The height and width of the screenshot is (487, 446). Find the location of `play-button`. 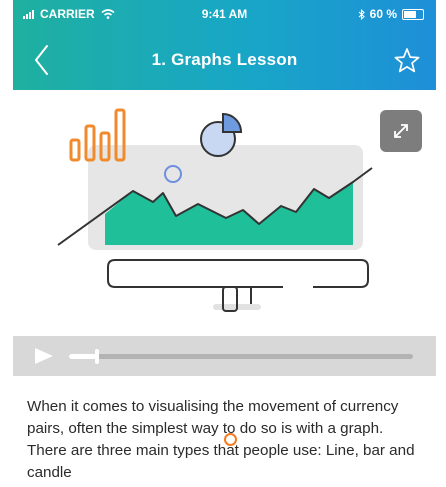

play-button is located at coordinates (44, 356).